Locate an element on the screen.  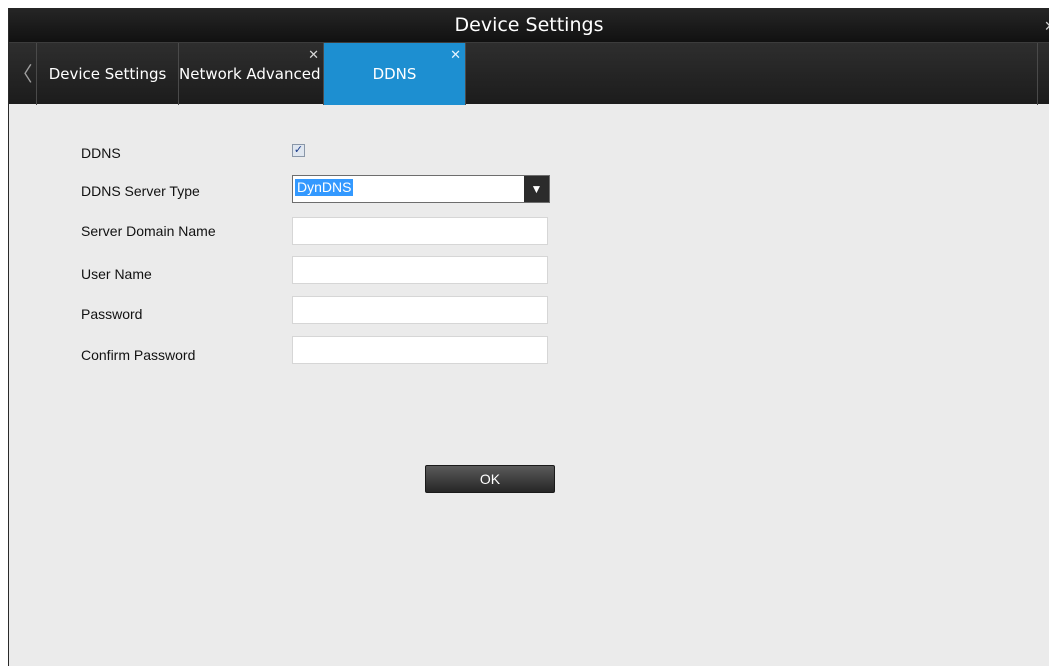
tab-device-settings: Device Settings is located at coordinates (108, 74).